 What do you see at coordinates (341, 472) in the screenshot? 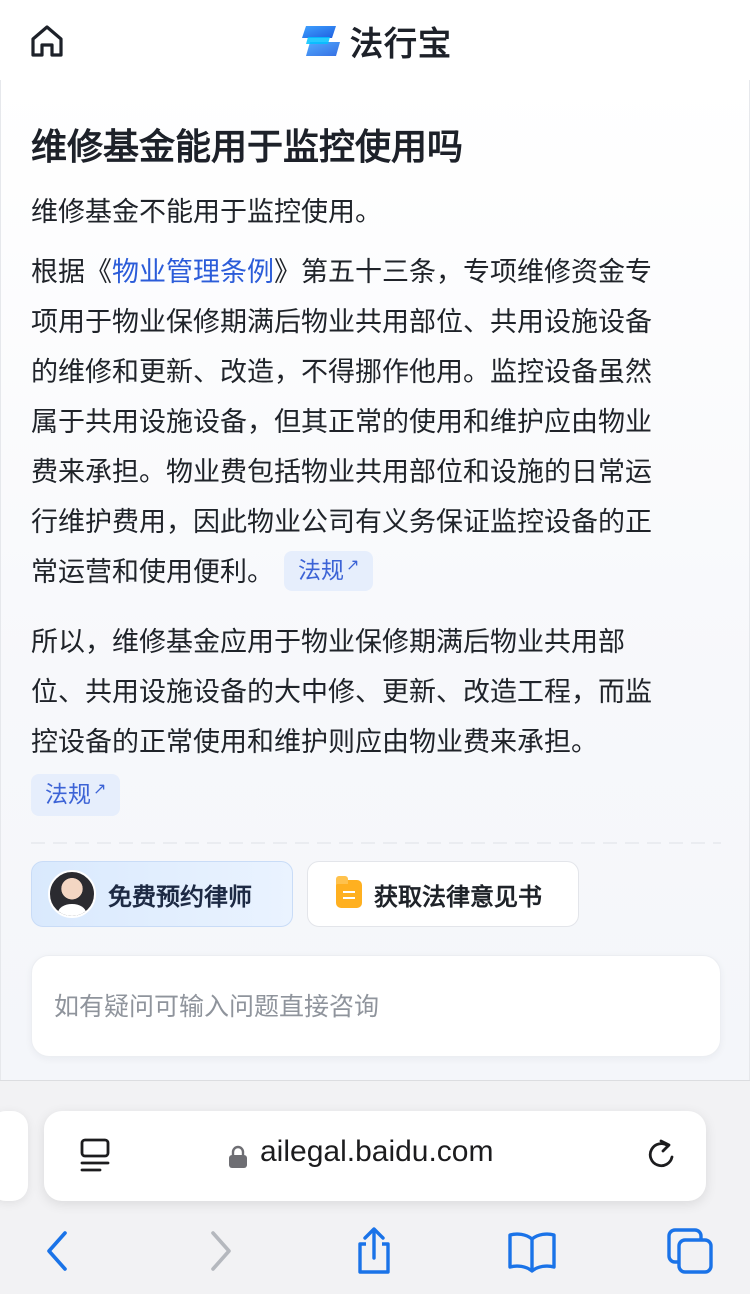
I see `paragraph-line: 费来承担。物业费包括物业共用部位和设施的日常运` at bounding box center [341, 472].